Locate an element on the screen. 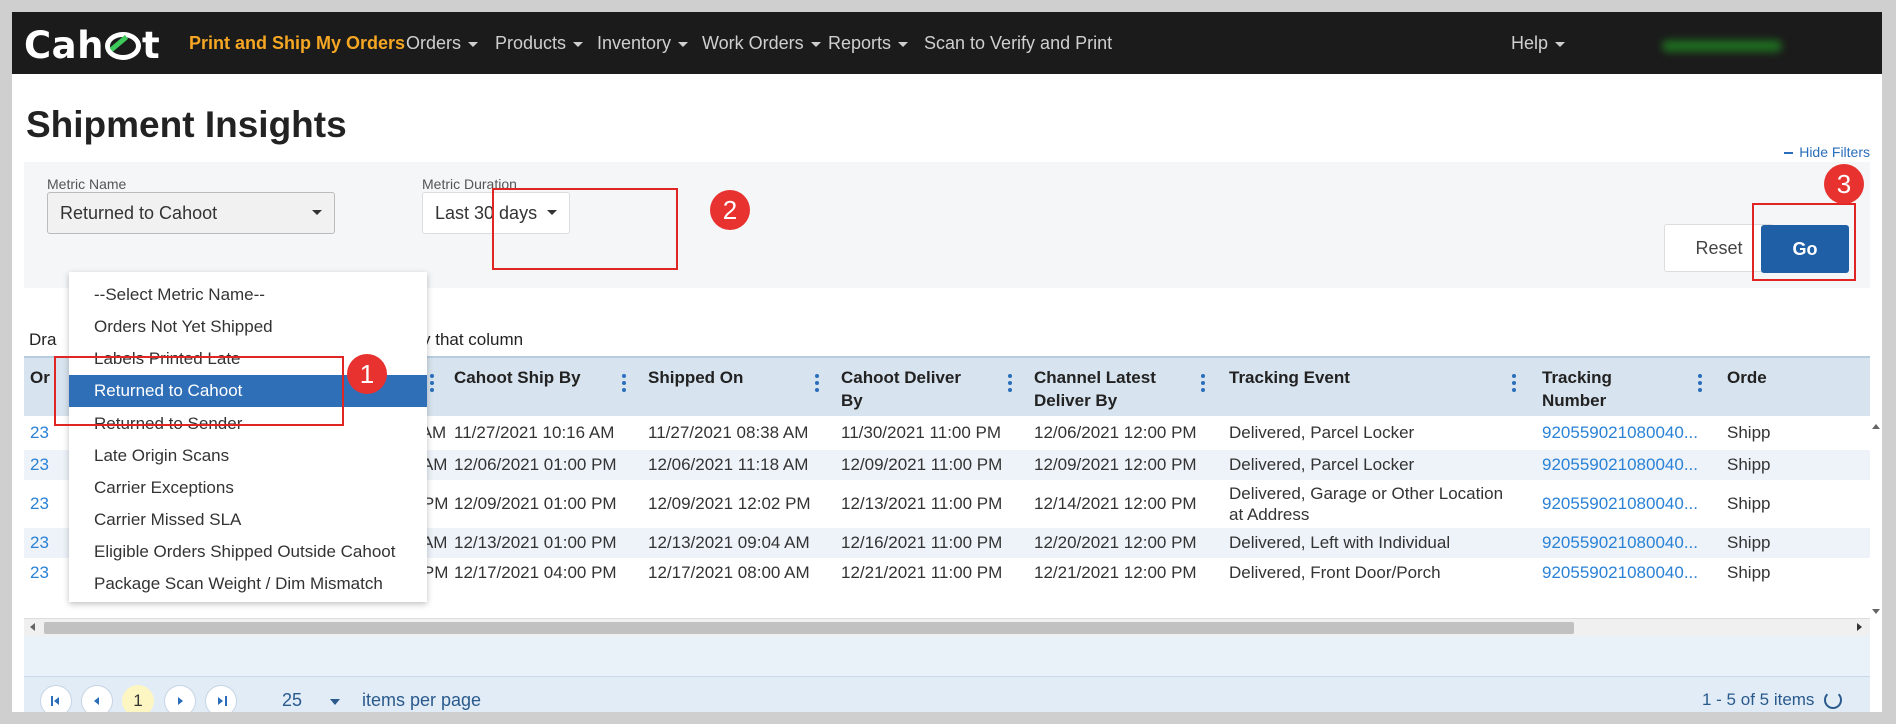  nav-help: Help is located at coordinates (1538, 43).